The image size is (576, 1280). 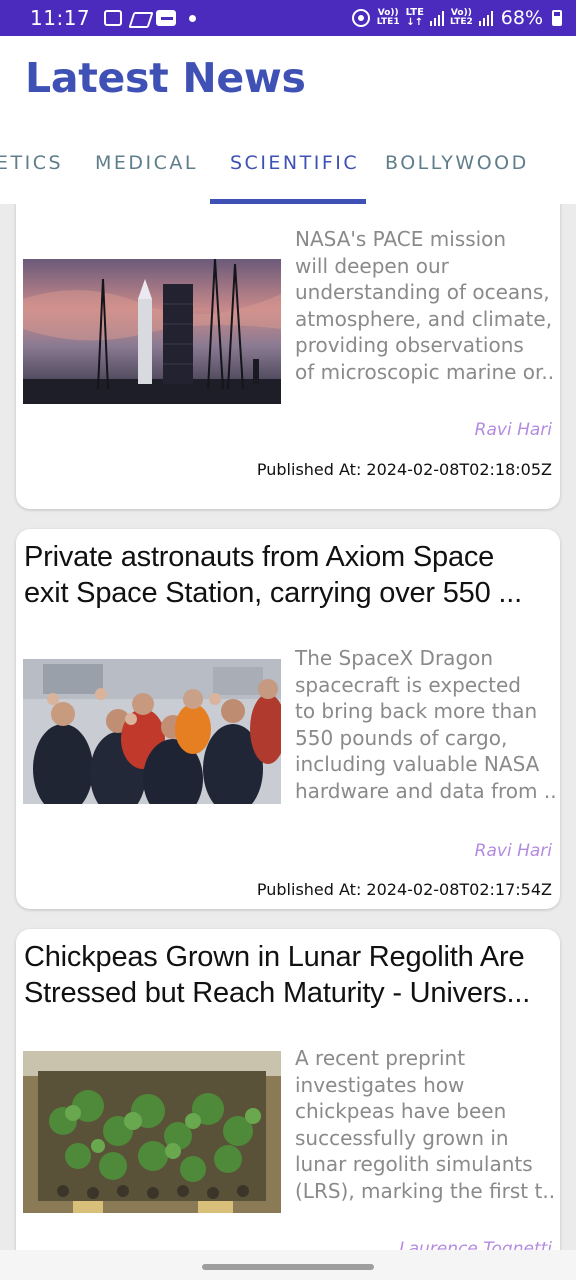 I want to click on description-line: chickpeas have been, so click(x=401, y=1111).